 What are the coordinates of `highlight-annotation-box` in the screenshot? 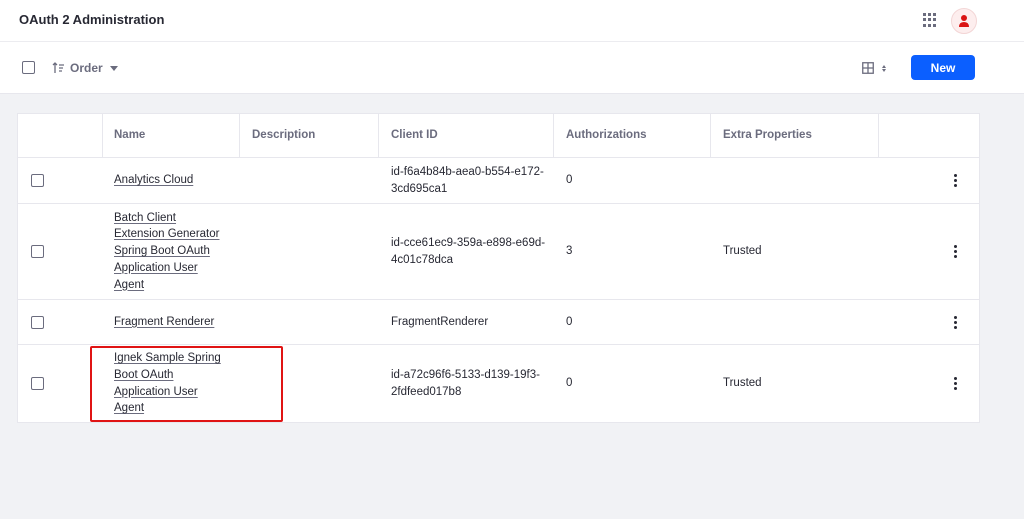 It's located at (186, 384).